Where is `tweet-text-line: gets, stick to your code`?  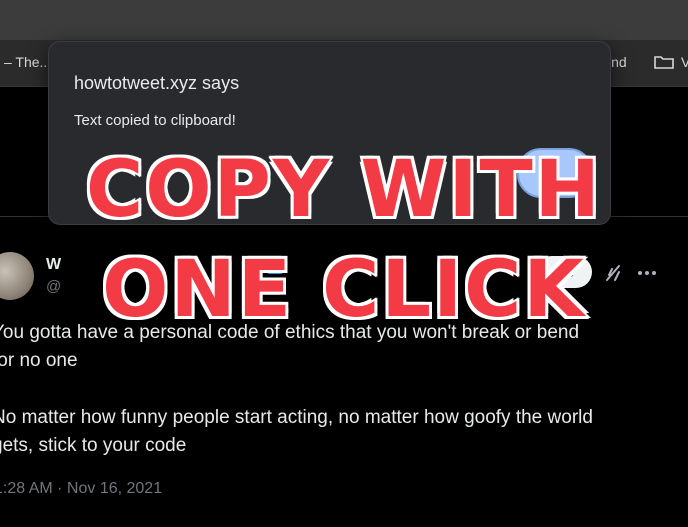
tweet-text-line: gets, stick to your code is located at coordinates (93, 445).